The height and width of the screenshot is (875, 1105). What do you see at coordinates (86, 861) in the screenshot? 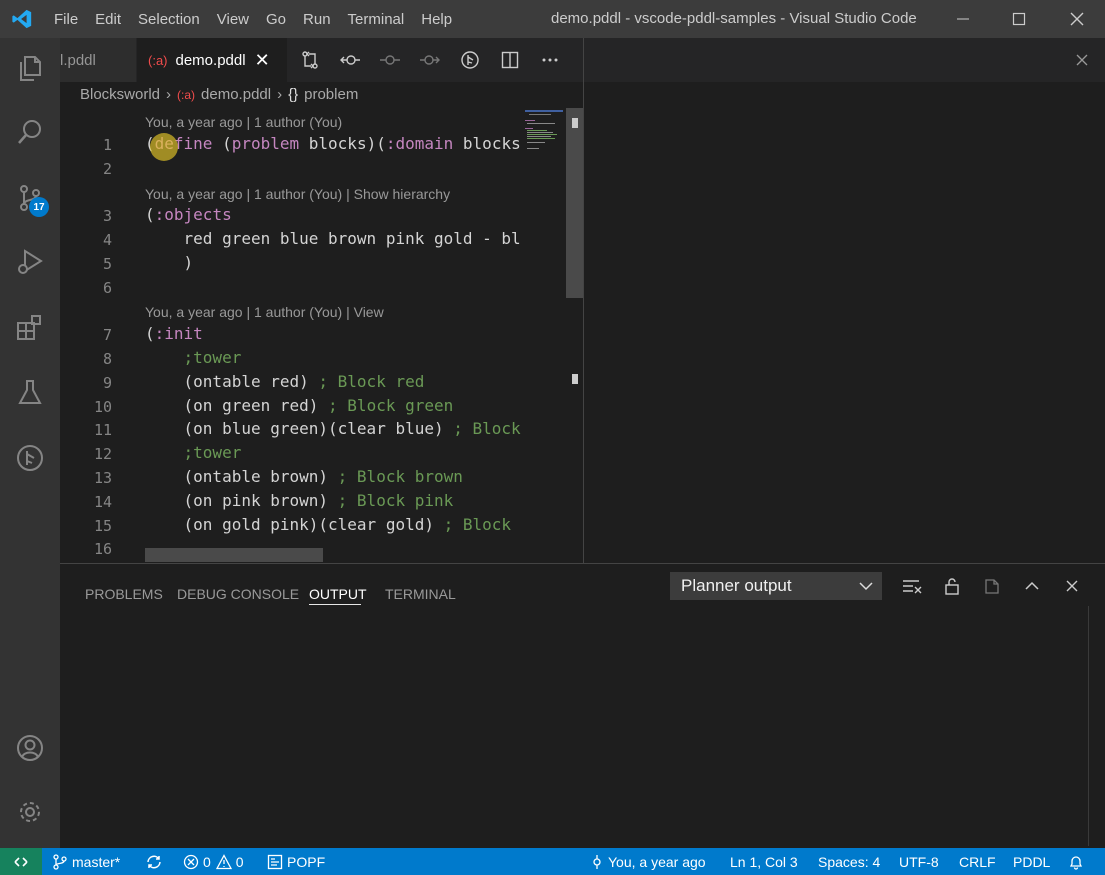
I see `branch-button: master*` at bounding box center [86, 861].